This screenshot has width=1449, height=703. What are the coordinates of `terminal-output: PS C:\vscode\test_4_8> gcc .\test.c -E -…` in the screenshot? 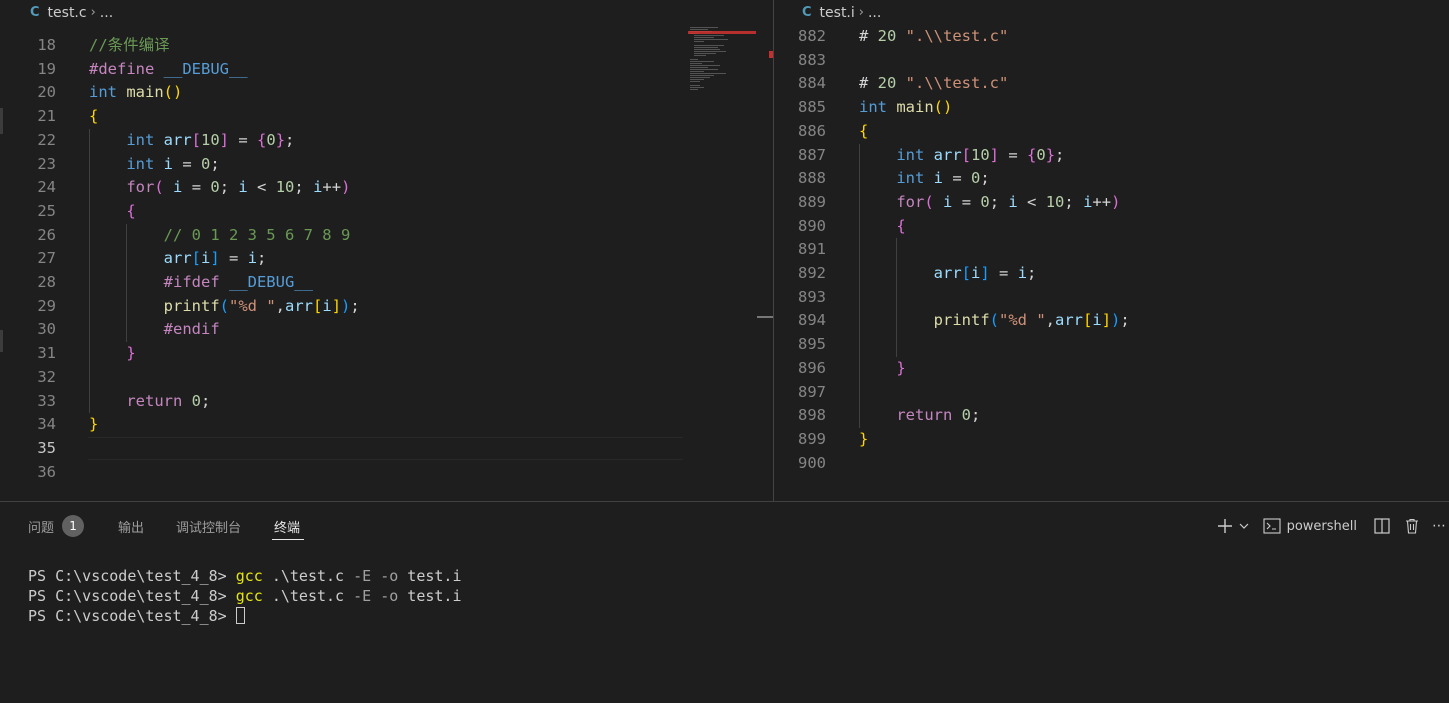 It's located at (245, 596).